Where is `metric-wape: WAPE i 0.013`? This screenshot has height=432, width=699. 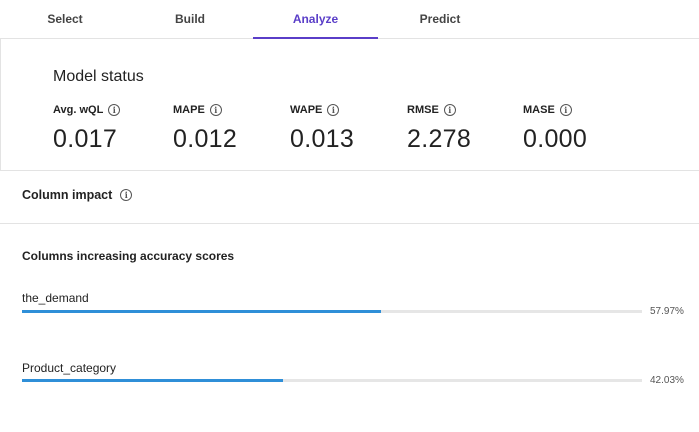 metric-wape: WAPE i 0.013 is located at coordinates (322, 128).